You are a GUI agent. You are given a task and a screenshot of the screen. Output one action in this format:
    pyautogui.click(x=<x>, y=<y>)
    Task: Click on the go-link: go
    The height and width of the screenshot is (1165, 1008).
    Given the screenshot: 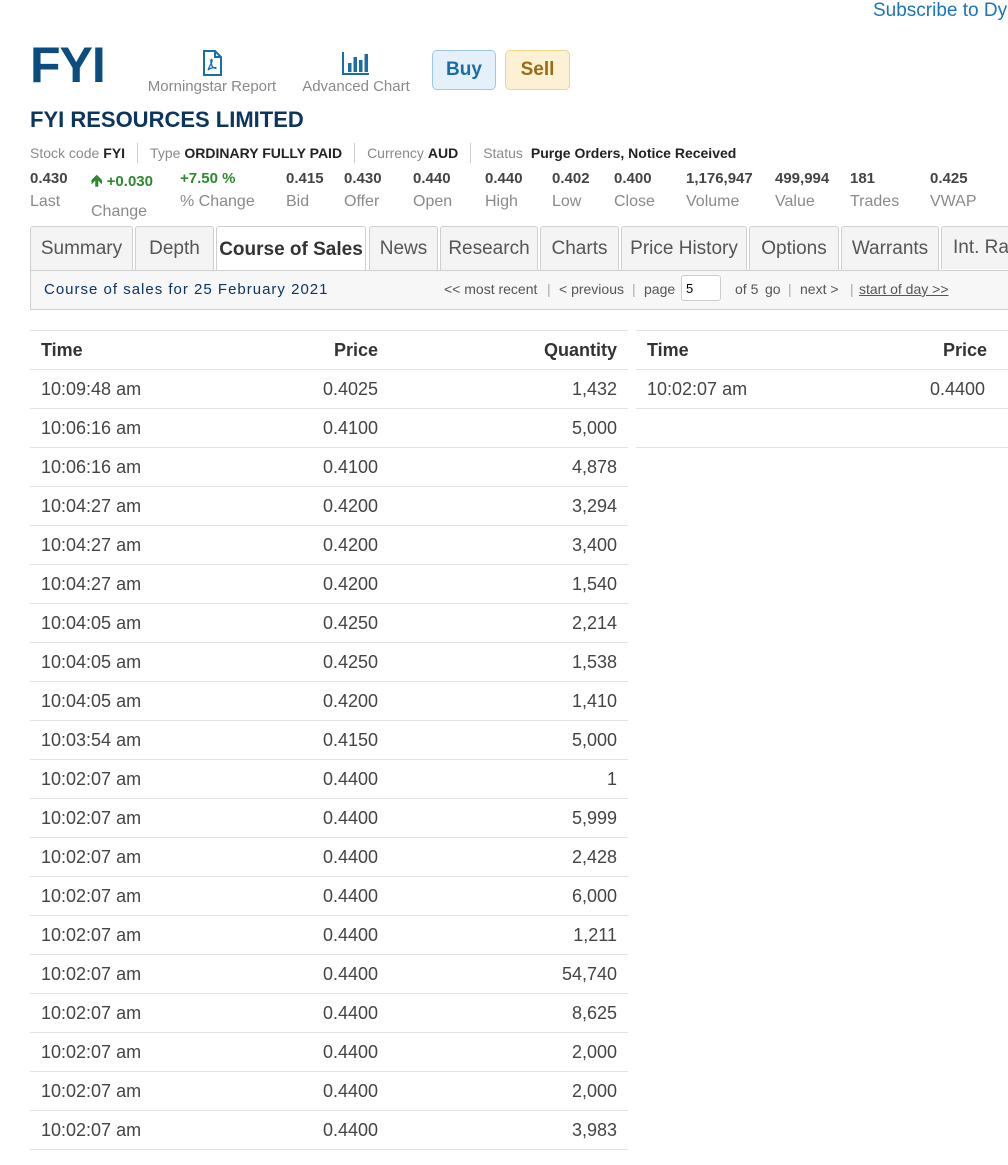 What is the action you would take?
    pyautogui.click(x=773, y=289)
    